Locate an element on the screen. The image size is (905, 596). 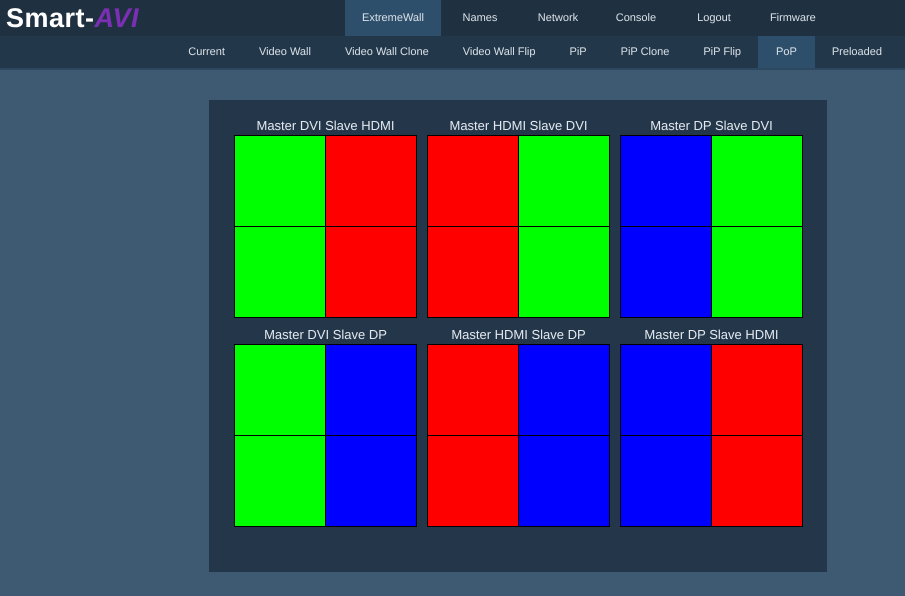
sub-tab: Video Wall Flip is located at coordinates (499, 52).